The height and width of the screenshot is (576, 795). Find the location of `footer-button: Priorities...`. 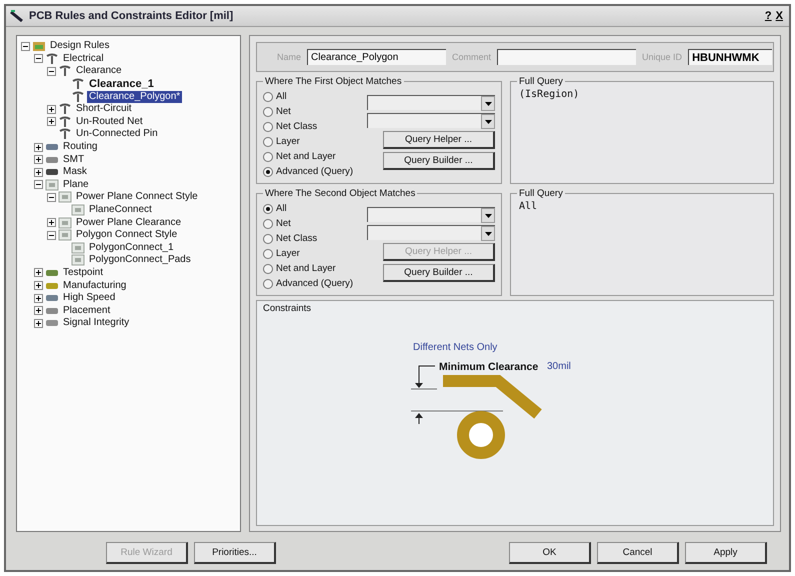

footer-button: Priorities... is located at coordinates (235, 553).